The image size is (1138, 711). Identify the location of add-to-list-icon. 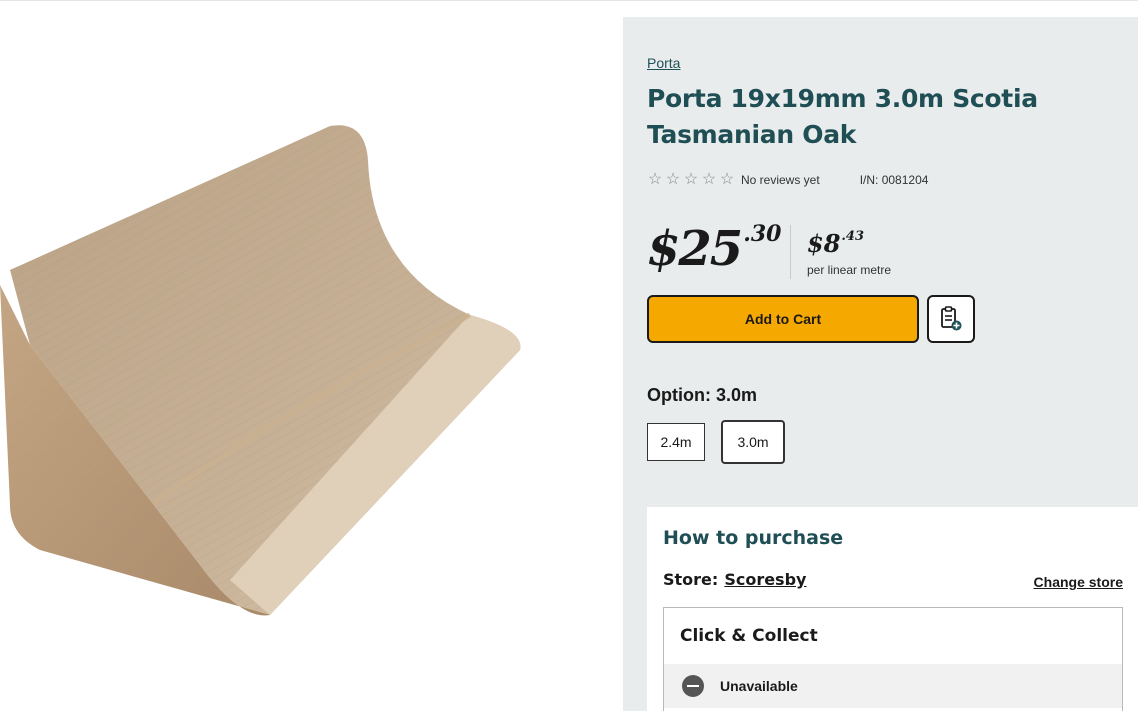
(951, 318).